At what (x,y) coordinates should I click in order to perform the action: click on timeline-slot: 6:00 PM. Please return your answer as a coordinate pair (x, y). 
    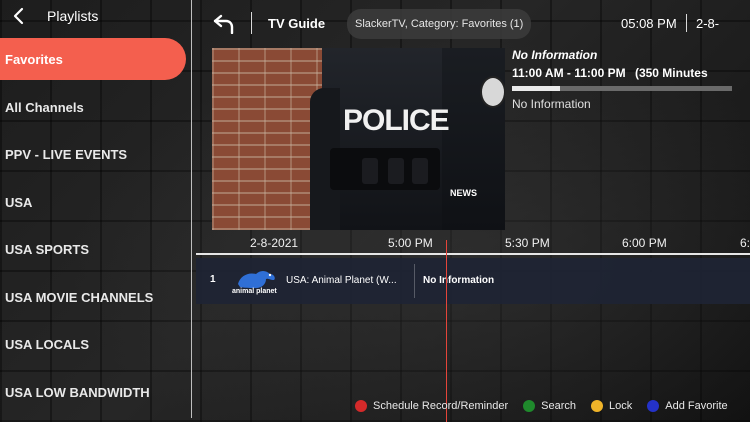
    Looking at the image, I should click on (644, 243).